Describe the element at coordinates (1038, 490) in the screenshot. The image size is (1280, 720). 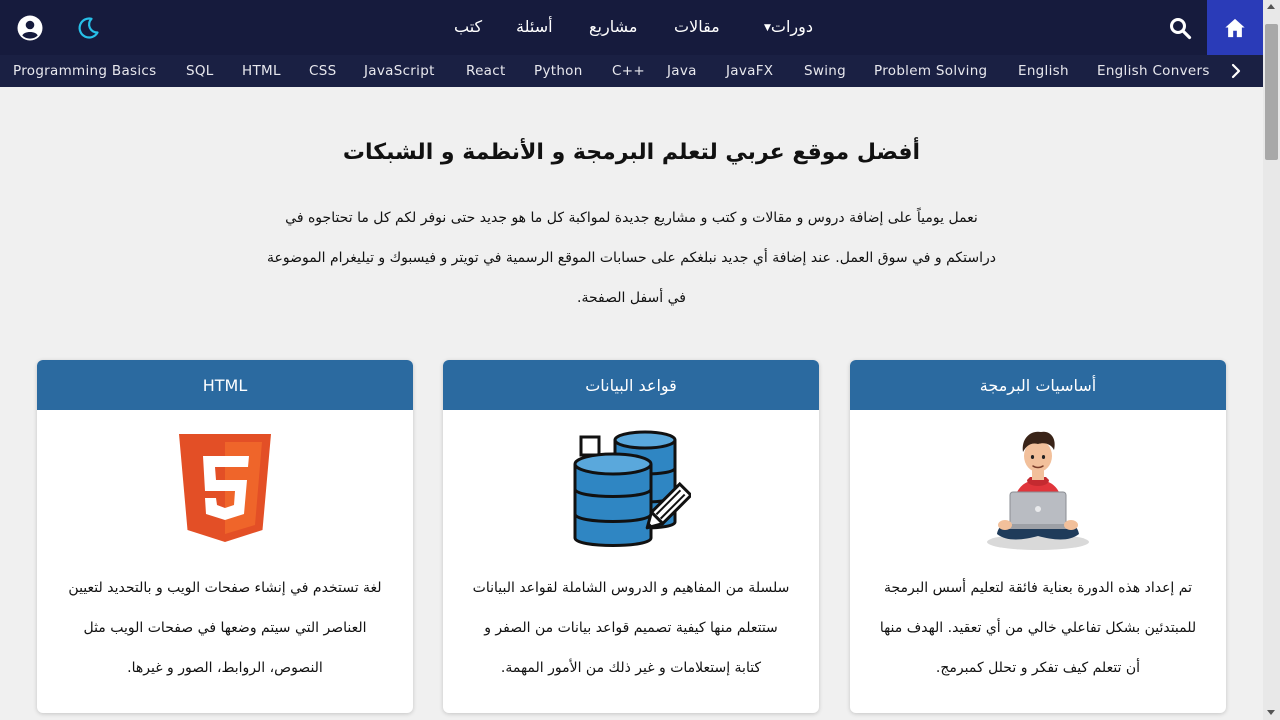
I see `programmer-illustration` at that location.